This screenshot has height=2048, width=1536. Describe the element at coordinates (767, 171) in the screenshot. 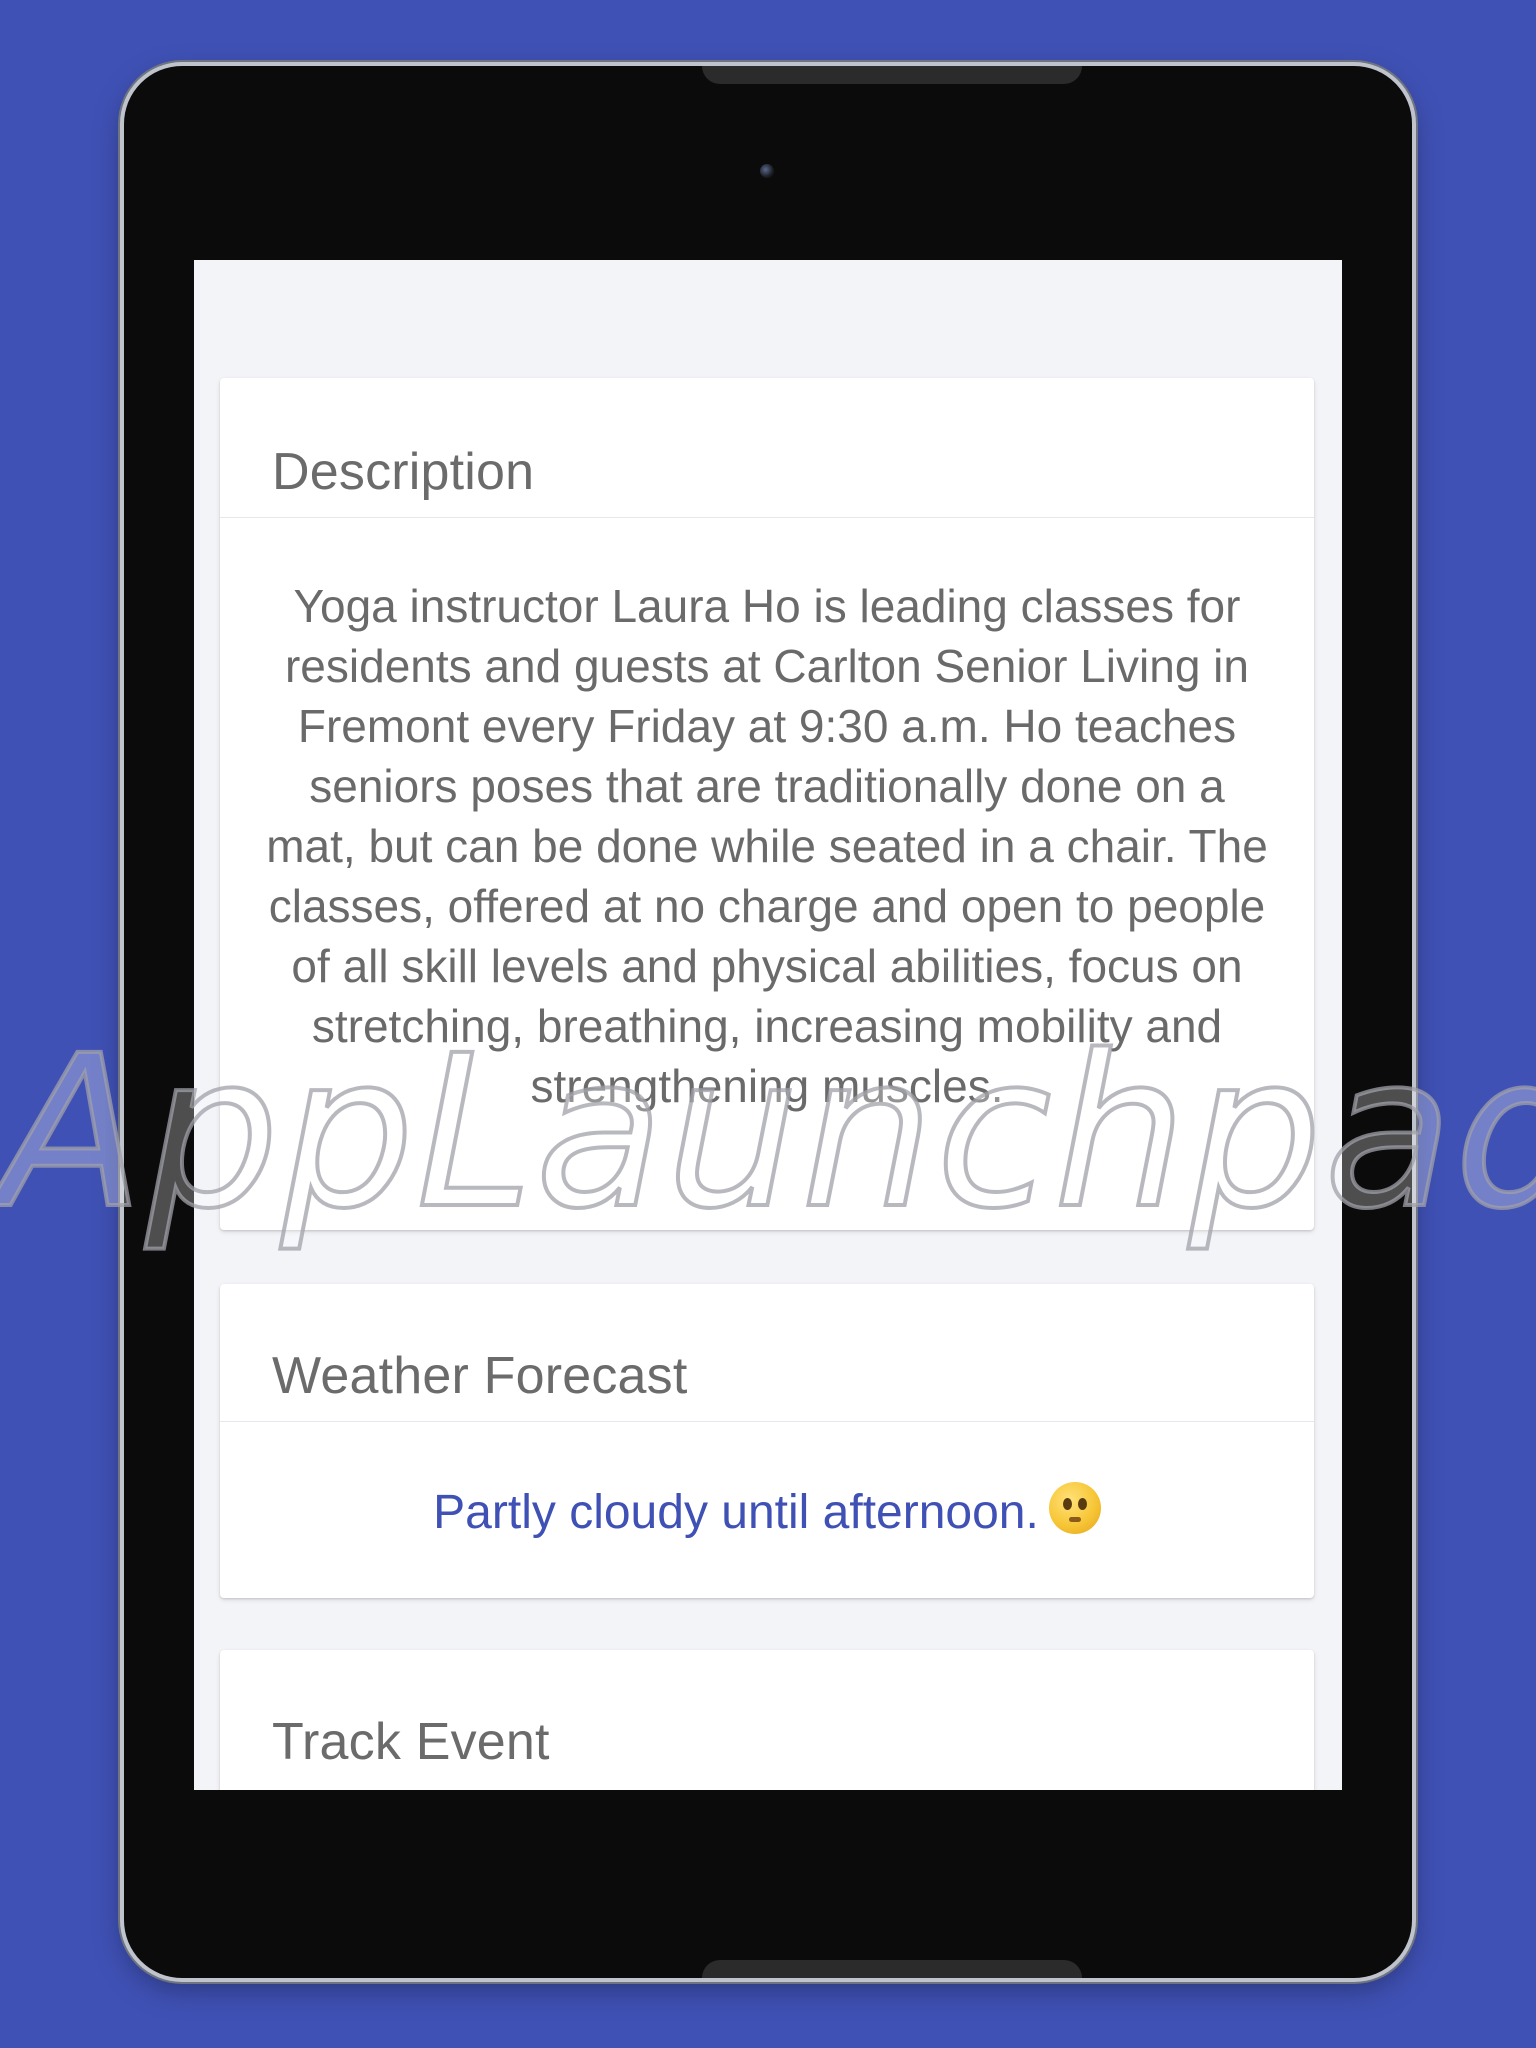

I see `front-camera-icon` at that location.